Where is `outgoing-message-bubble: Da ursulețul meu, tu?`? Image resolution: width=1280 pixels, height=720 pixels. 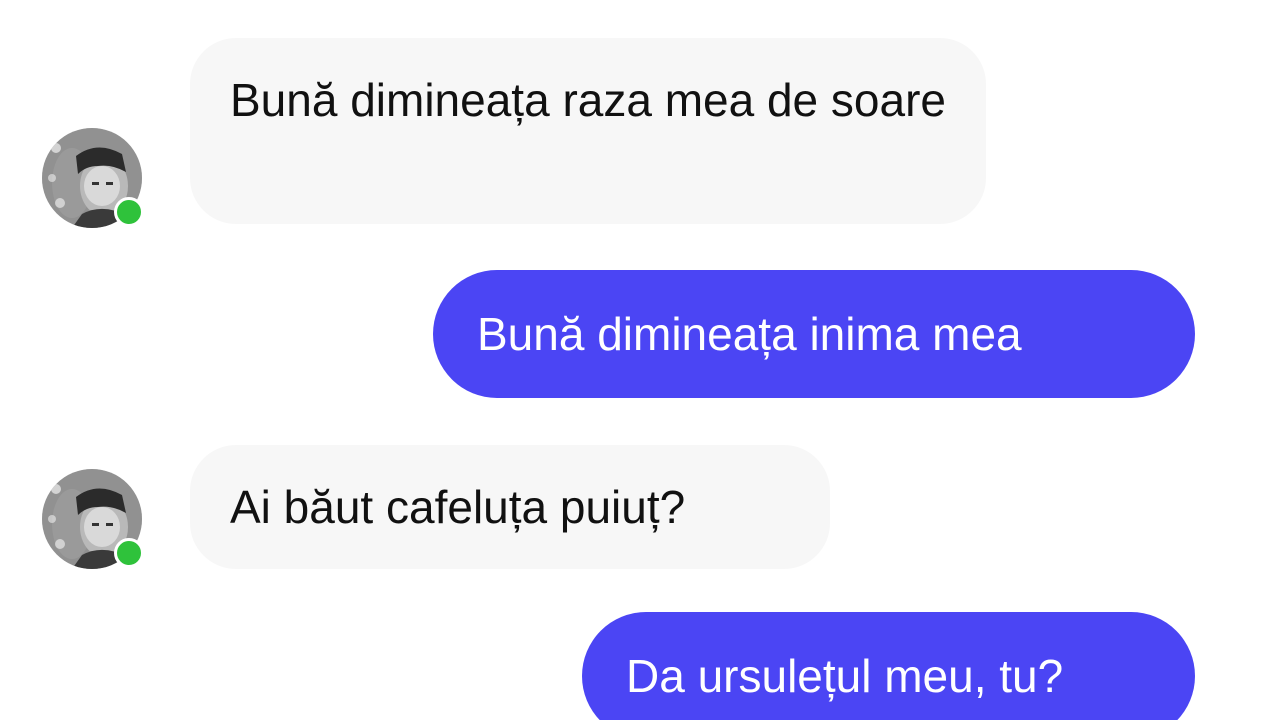 outgoing-message-bubble: Da ursulețul meu, tu? is located at coordinates (888, 666).